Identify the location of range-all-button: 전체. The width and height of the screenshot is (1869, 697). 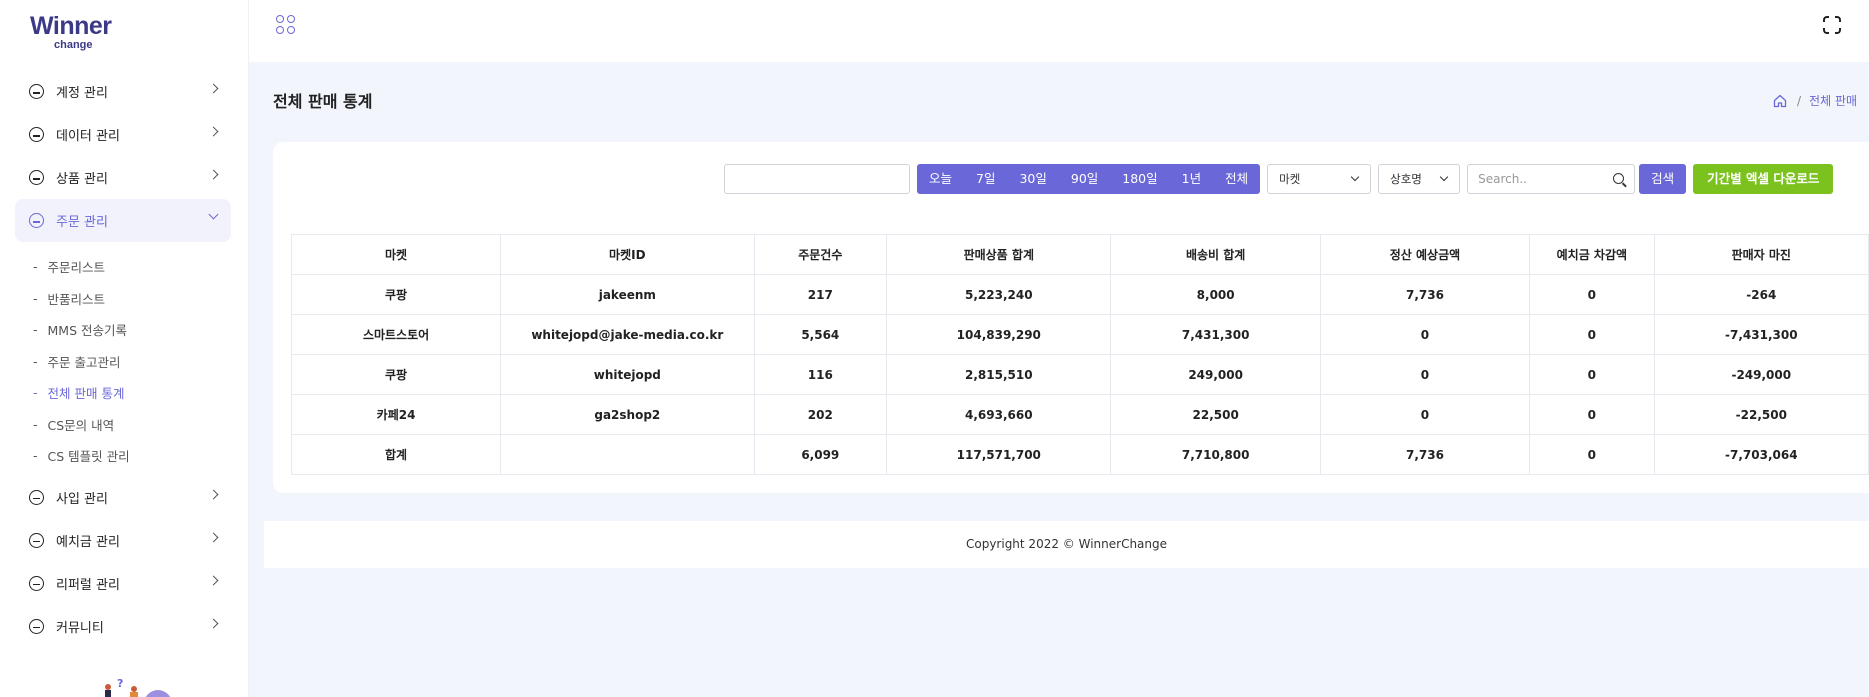
(1236, 179).